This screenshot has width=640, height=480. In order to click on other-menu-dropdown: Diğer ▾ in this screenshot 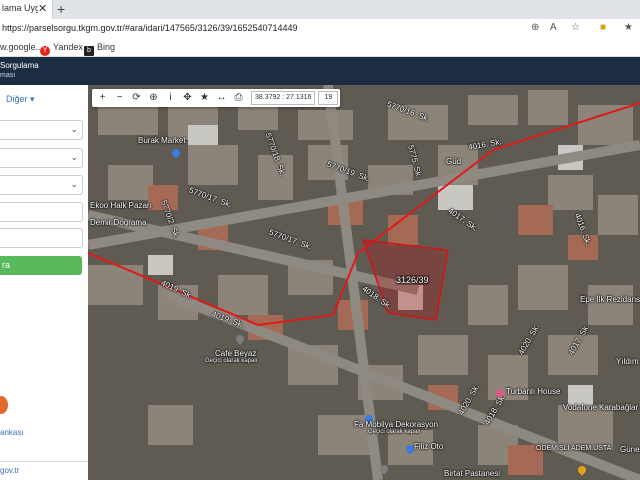, I will do `click(20, 99)`.